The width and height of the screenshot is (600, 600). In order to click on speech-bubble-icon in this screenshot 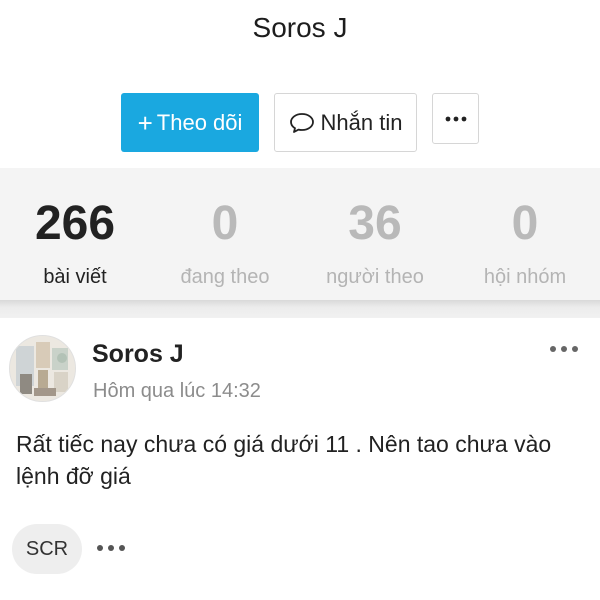, I will do `click(301, 122)`.